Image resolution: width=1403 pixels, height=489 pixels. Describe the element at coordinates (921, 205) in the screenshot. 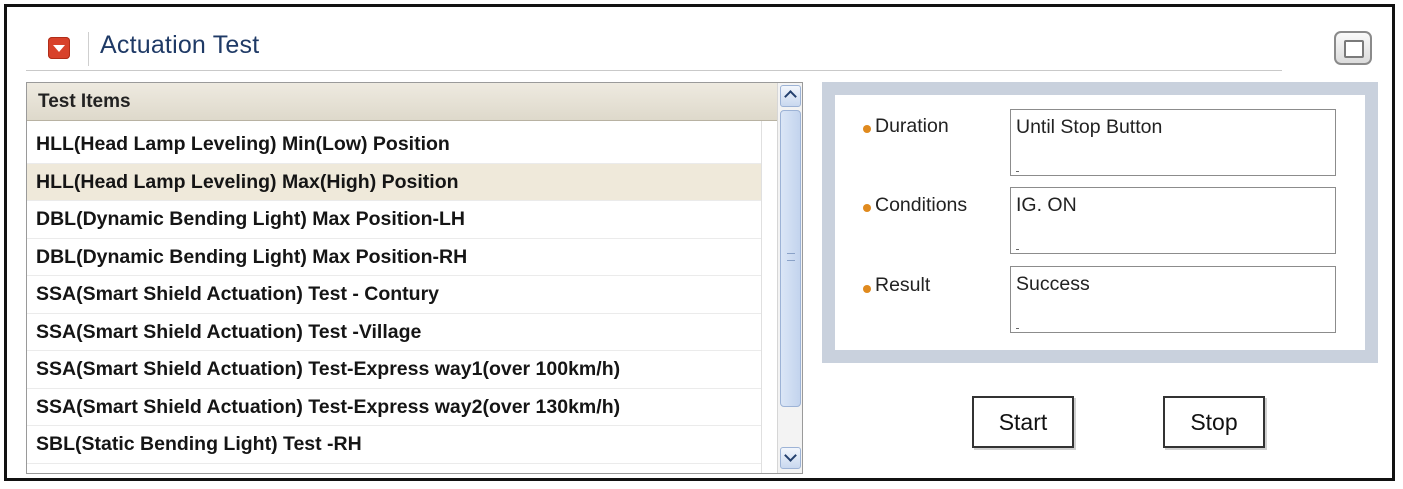

I see `conditions-label: Conditions` at that location.